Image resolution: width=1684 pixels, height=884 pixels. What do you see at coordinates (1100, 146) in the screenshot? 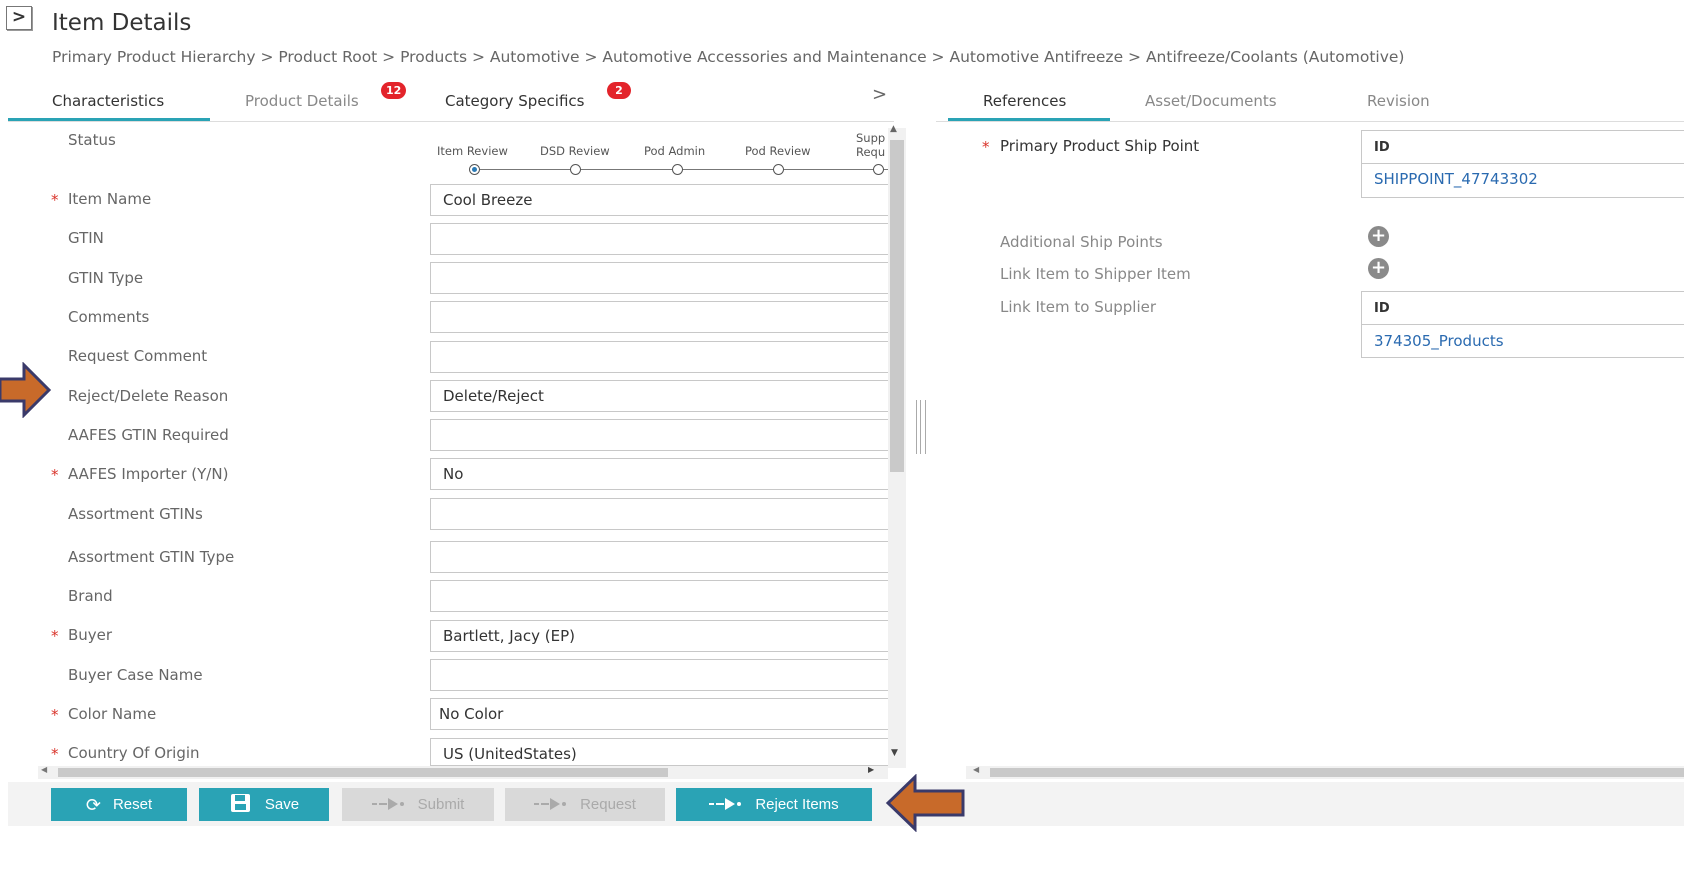
I see `primary-ship-point-label: Primary Product Ship Point` at bounding box center [1100, 146].